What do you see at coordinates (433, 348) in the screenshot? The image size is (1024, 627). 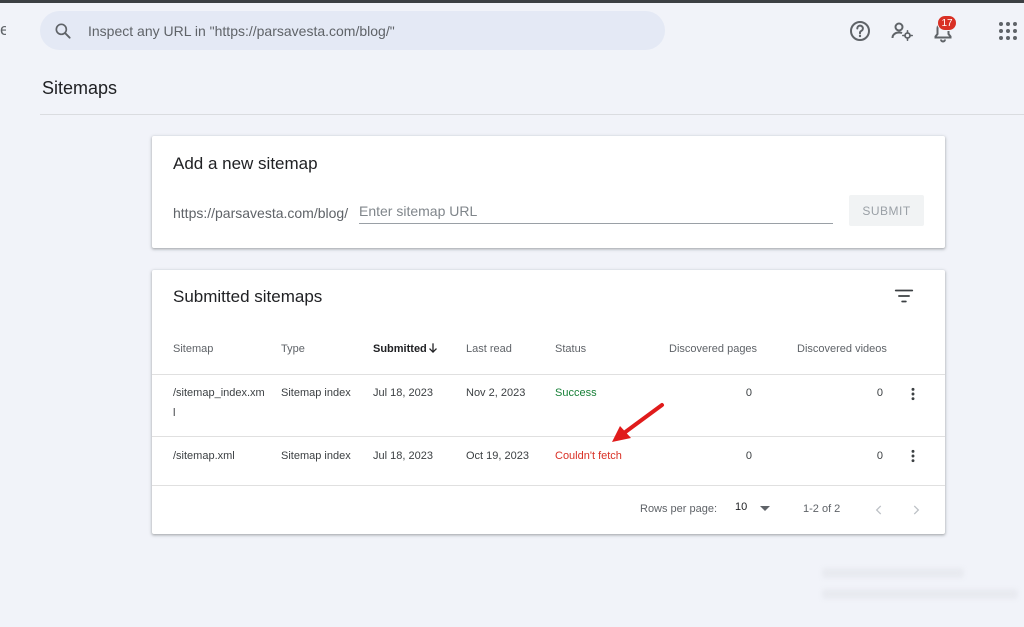 I see `sort-arrow-down-icon` at bounding box center [433, 348].